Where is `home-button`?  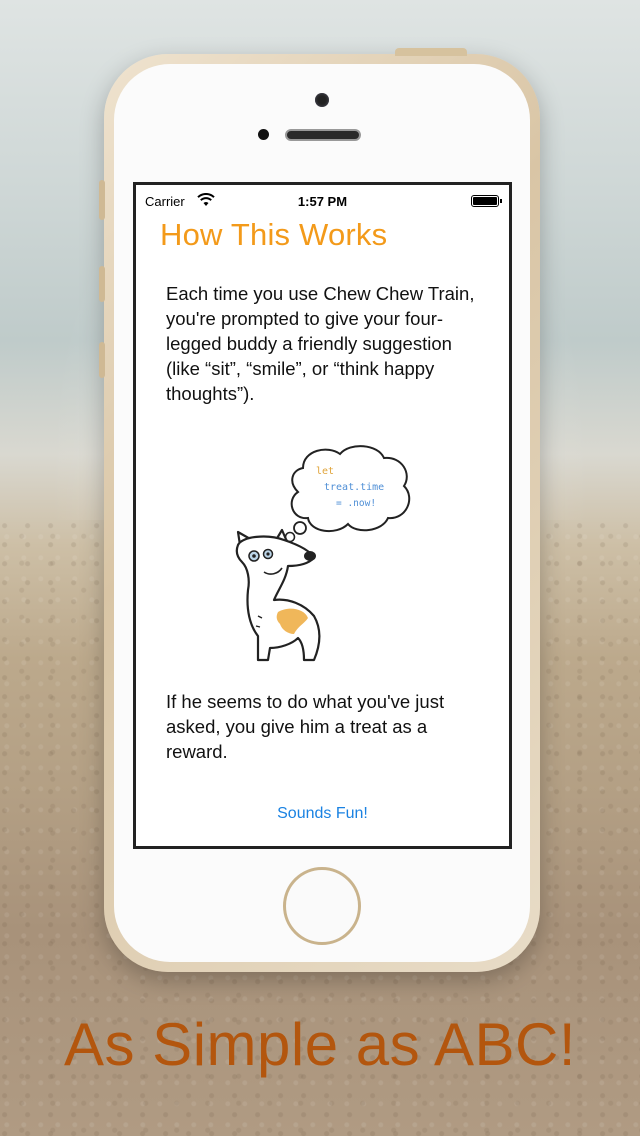 home-button is located at coordinates (322, 906).